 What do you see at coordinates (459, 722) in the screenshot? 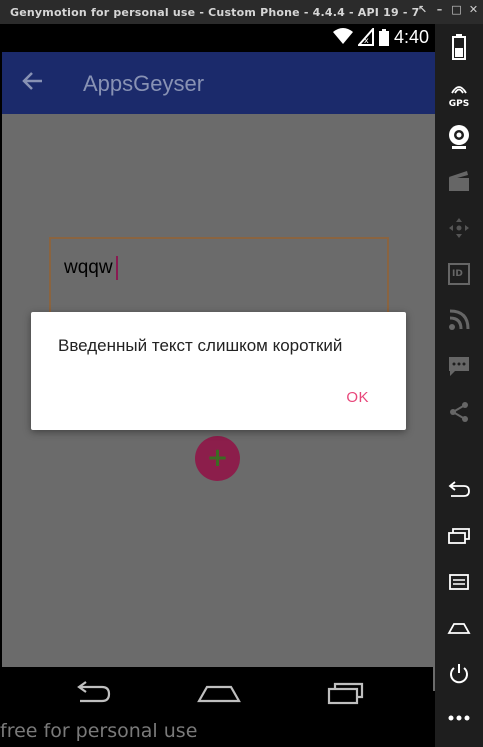
I see `more-icon` at bounding box center [459, 722].